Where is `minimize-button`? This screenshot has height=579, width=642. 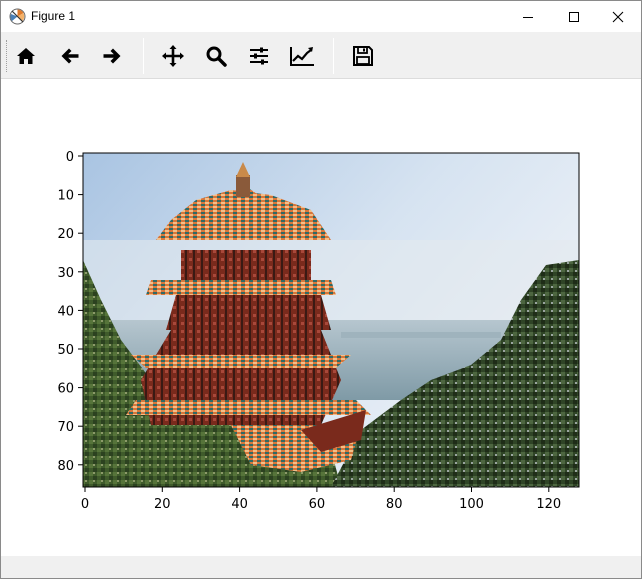 minimize-button is located at coordinates (528, 16).